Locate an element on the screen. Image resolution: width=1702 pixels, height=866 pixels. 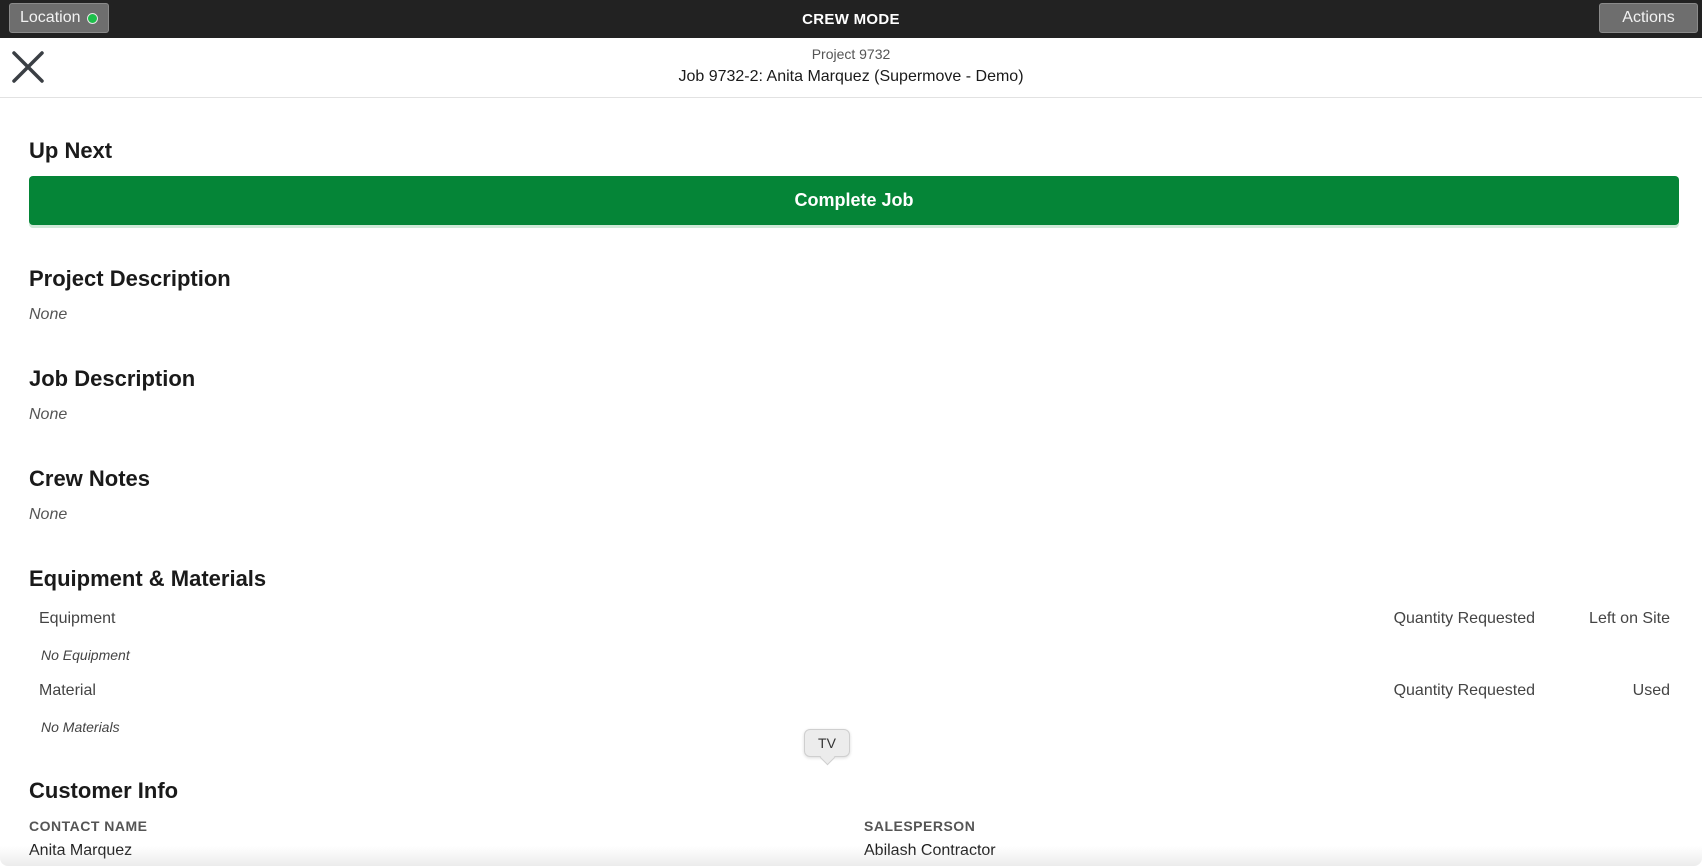
project-description-value: None is located at coordinates (48, 314).